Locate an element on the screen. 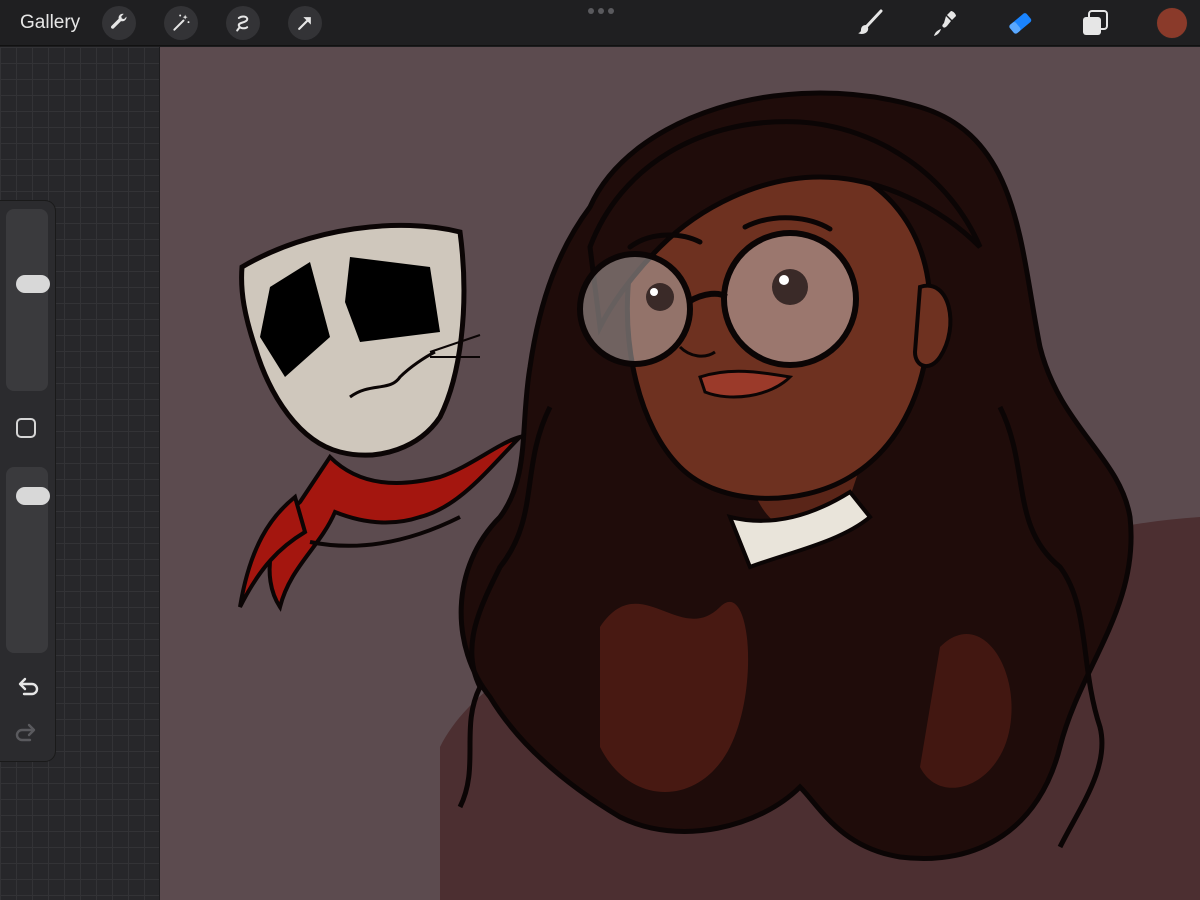 This screenshot has width=1200, height=900. transform-button is located at coordinates (305, 22).